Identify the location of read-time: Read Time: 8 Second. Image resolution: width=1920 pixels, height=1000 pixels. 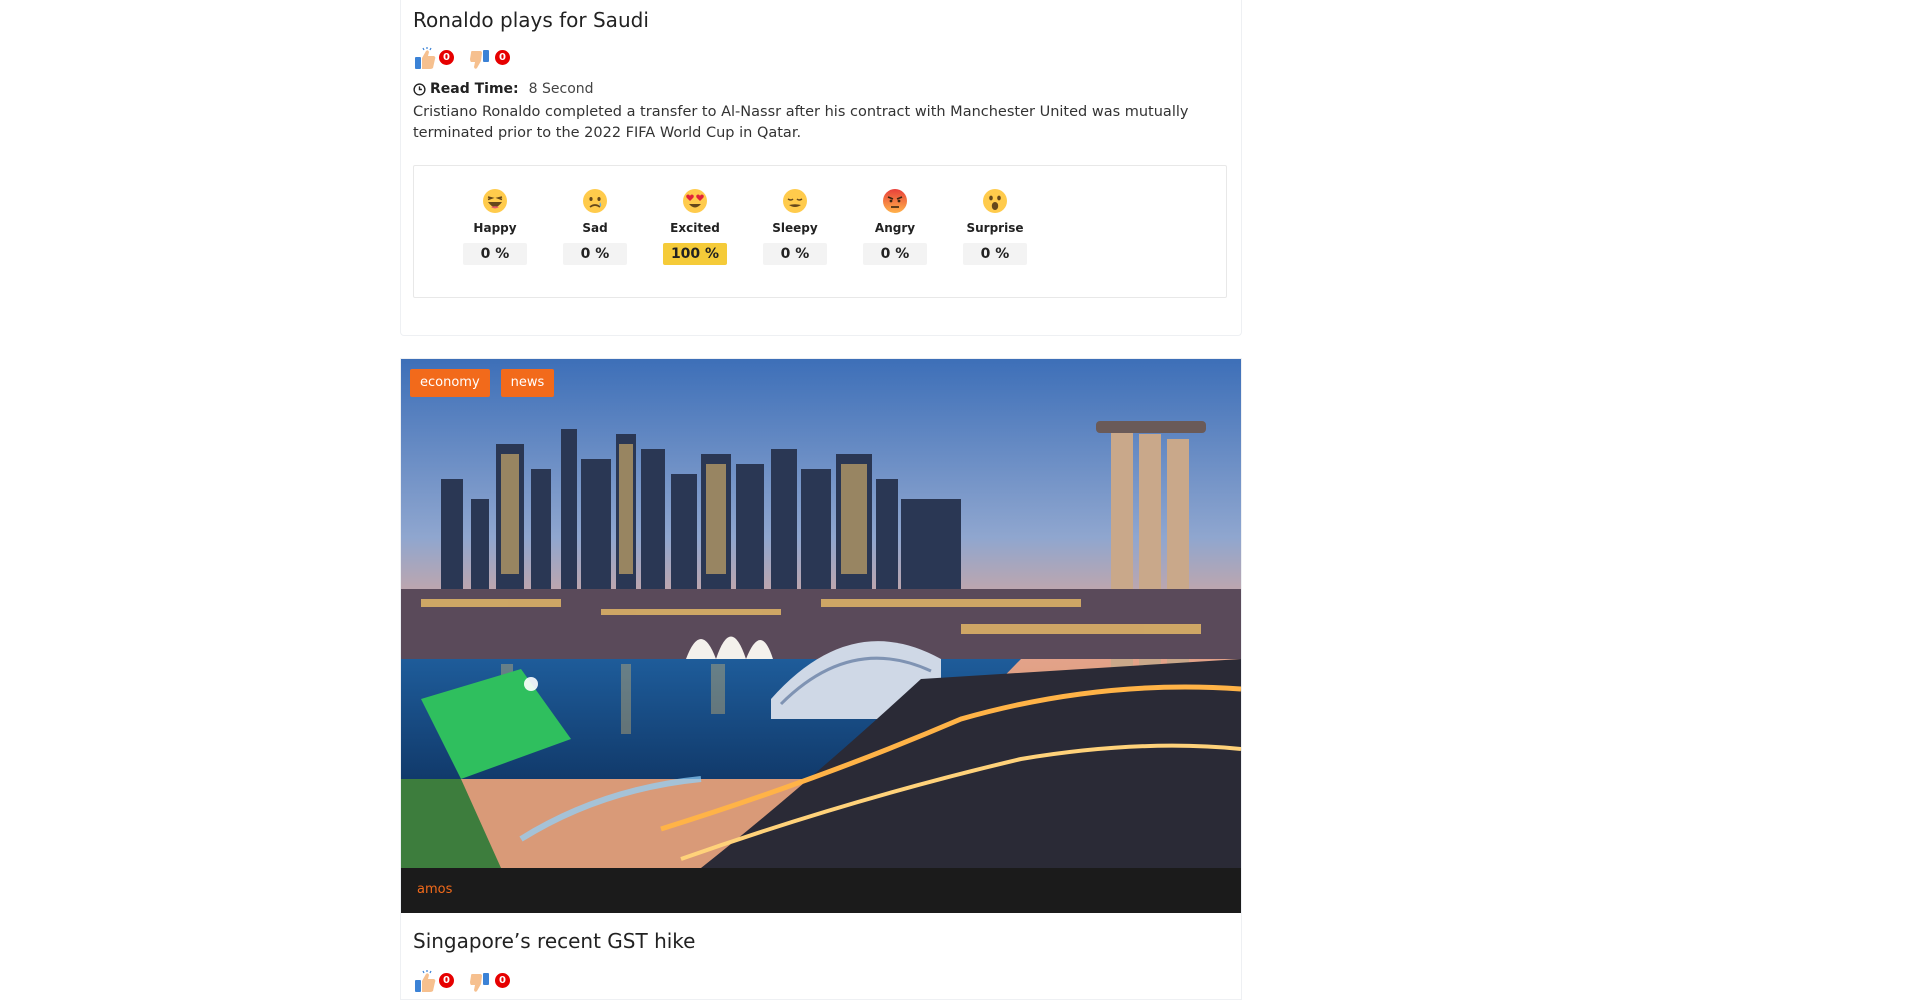
(503, 89).